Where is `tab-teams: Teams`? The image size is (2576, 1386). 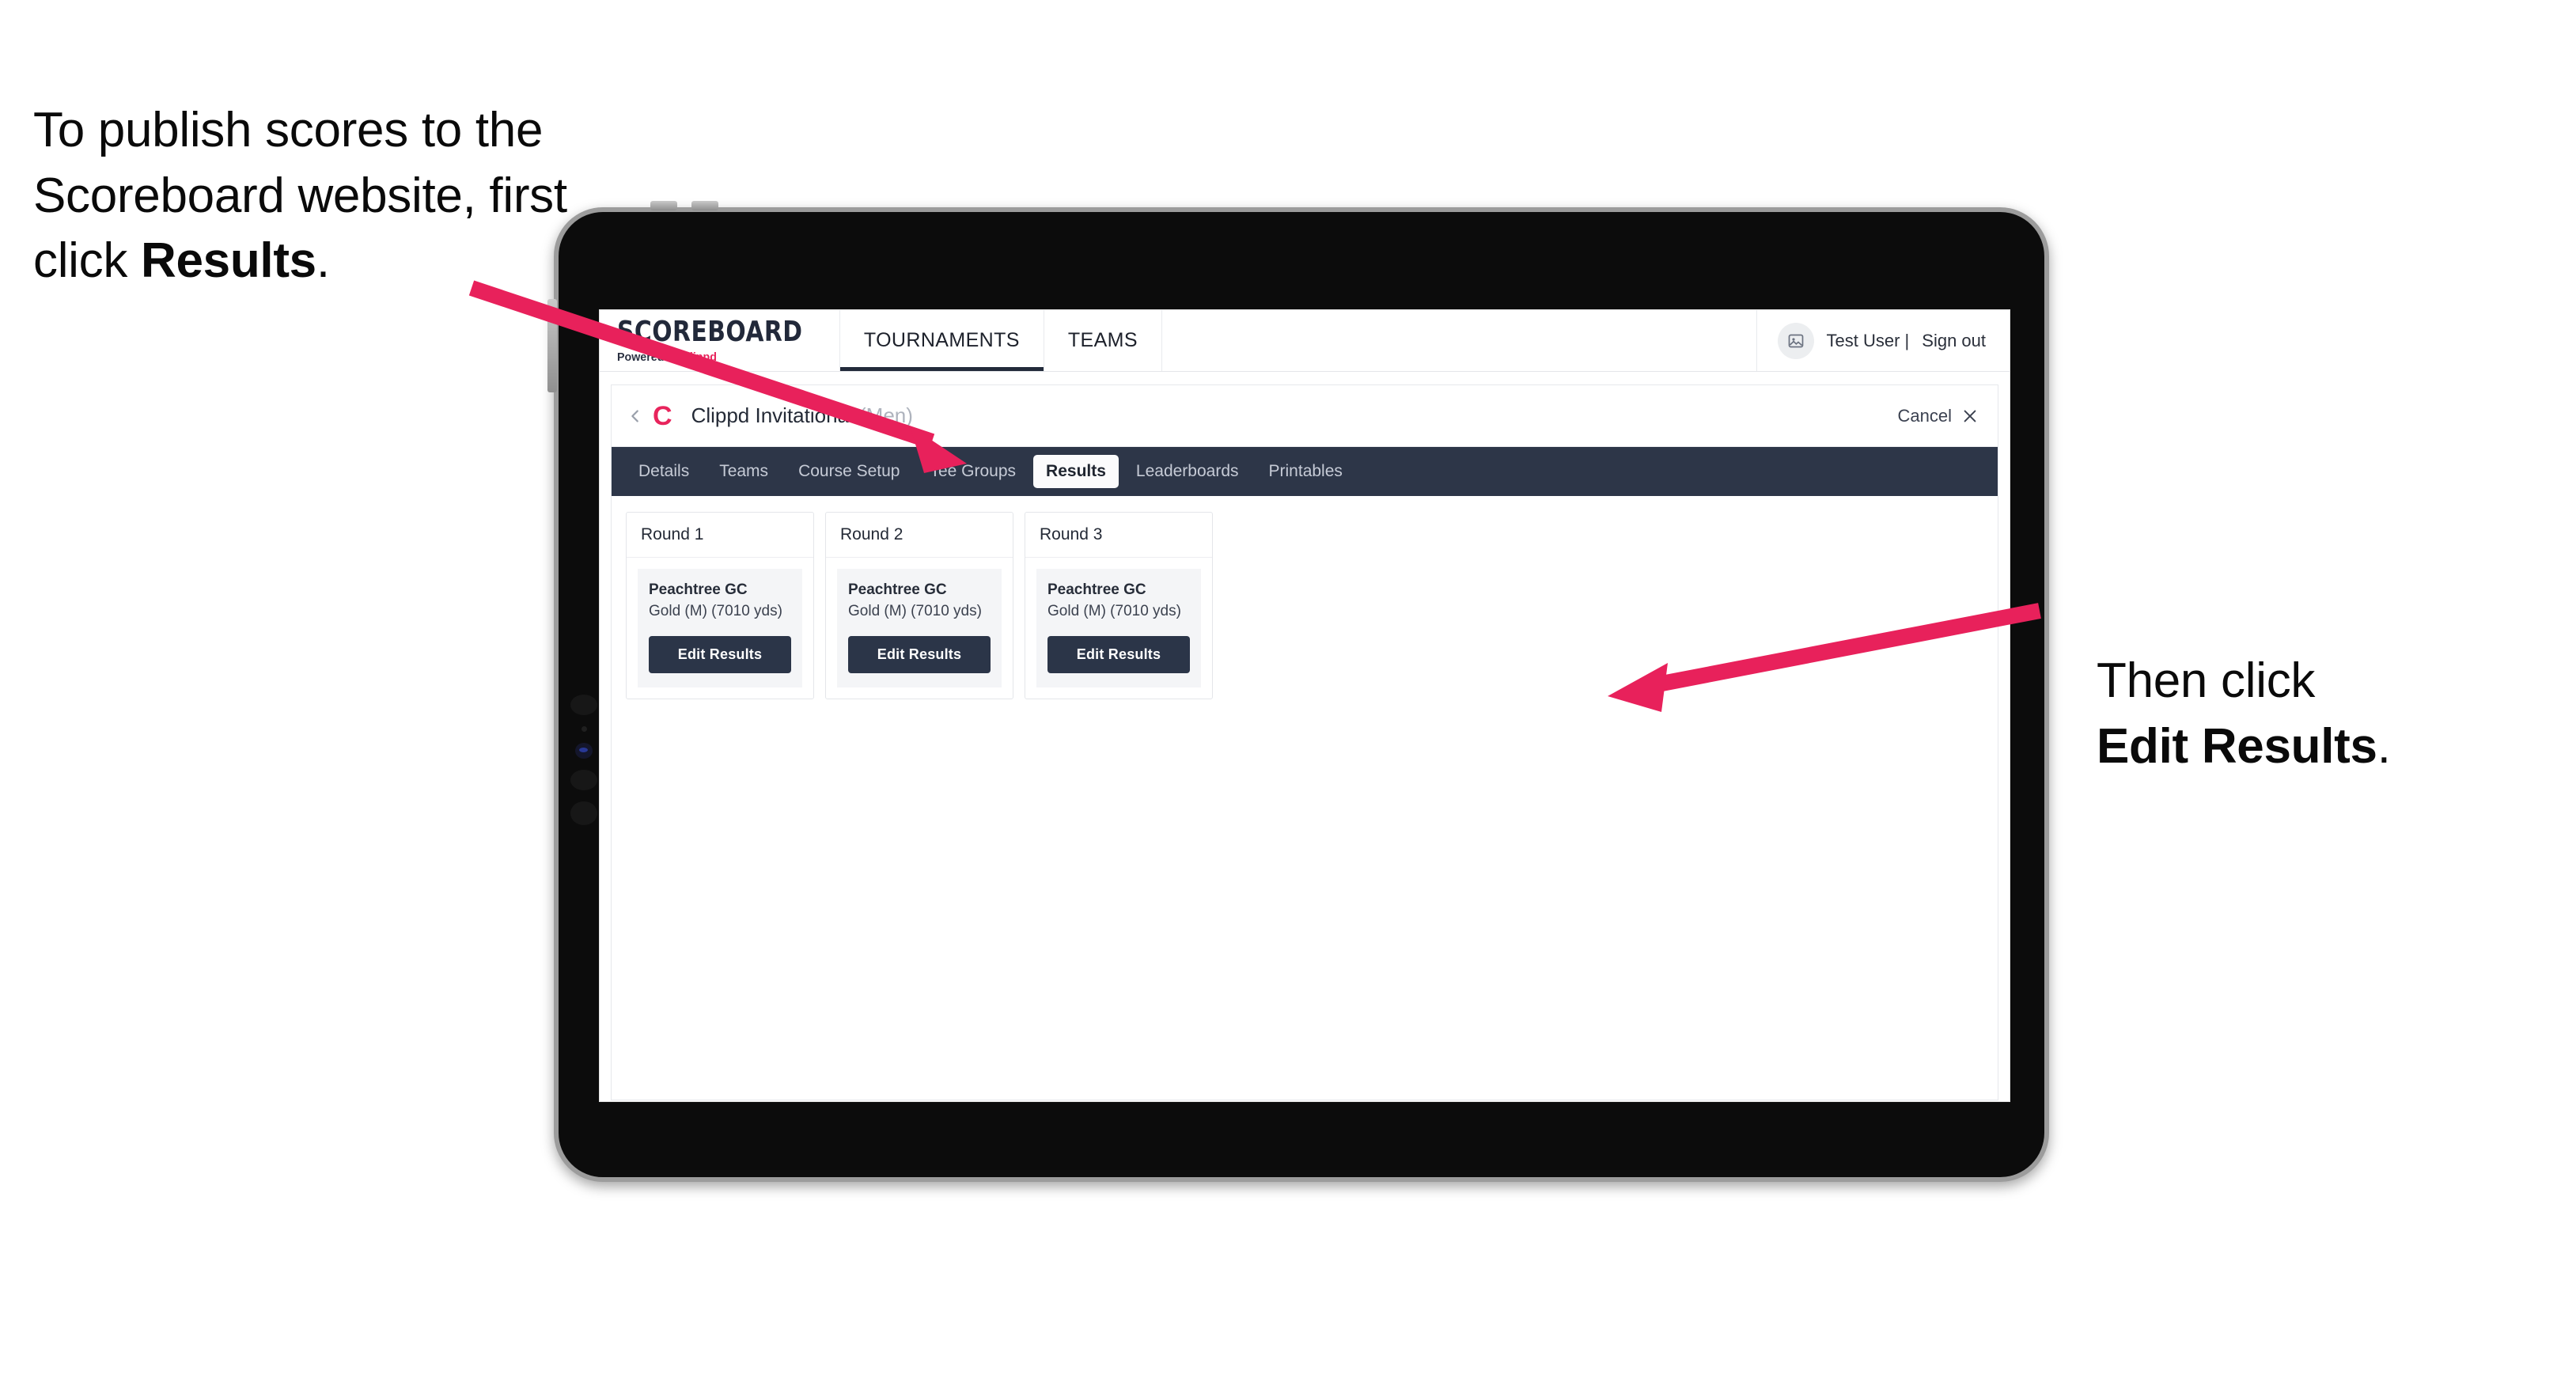
tab-teams: Teams is located at coordinates (744, 472).